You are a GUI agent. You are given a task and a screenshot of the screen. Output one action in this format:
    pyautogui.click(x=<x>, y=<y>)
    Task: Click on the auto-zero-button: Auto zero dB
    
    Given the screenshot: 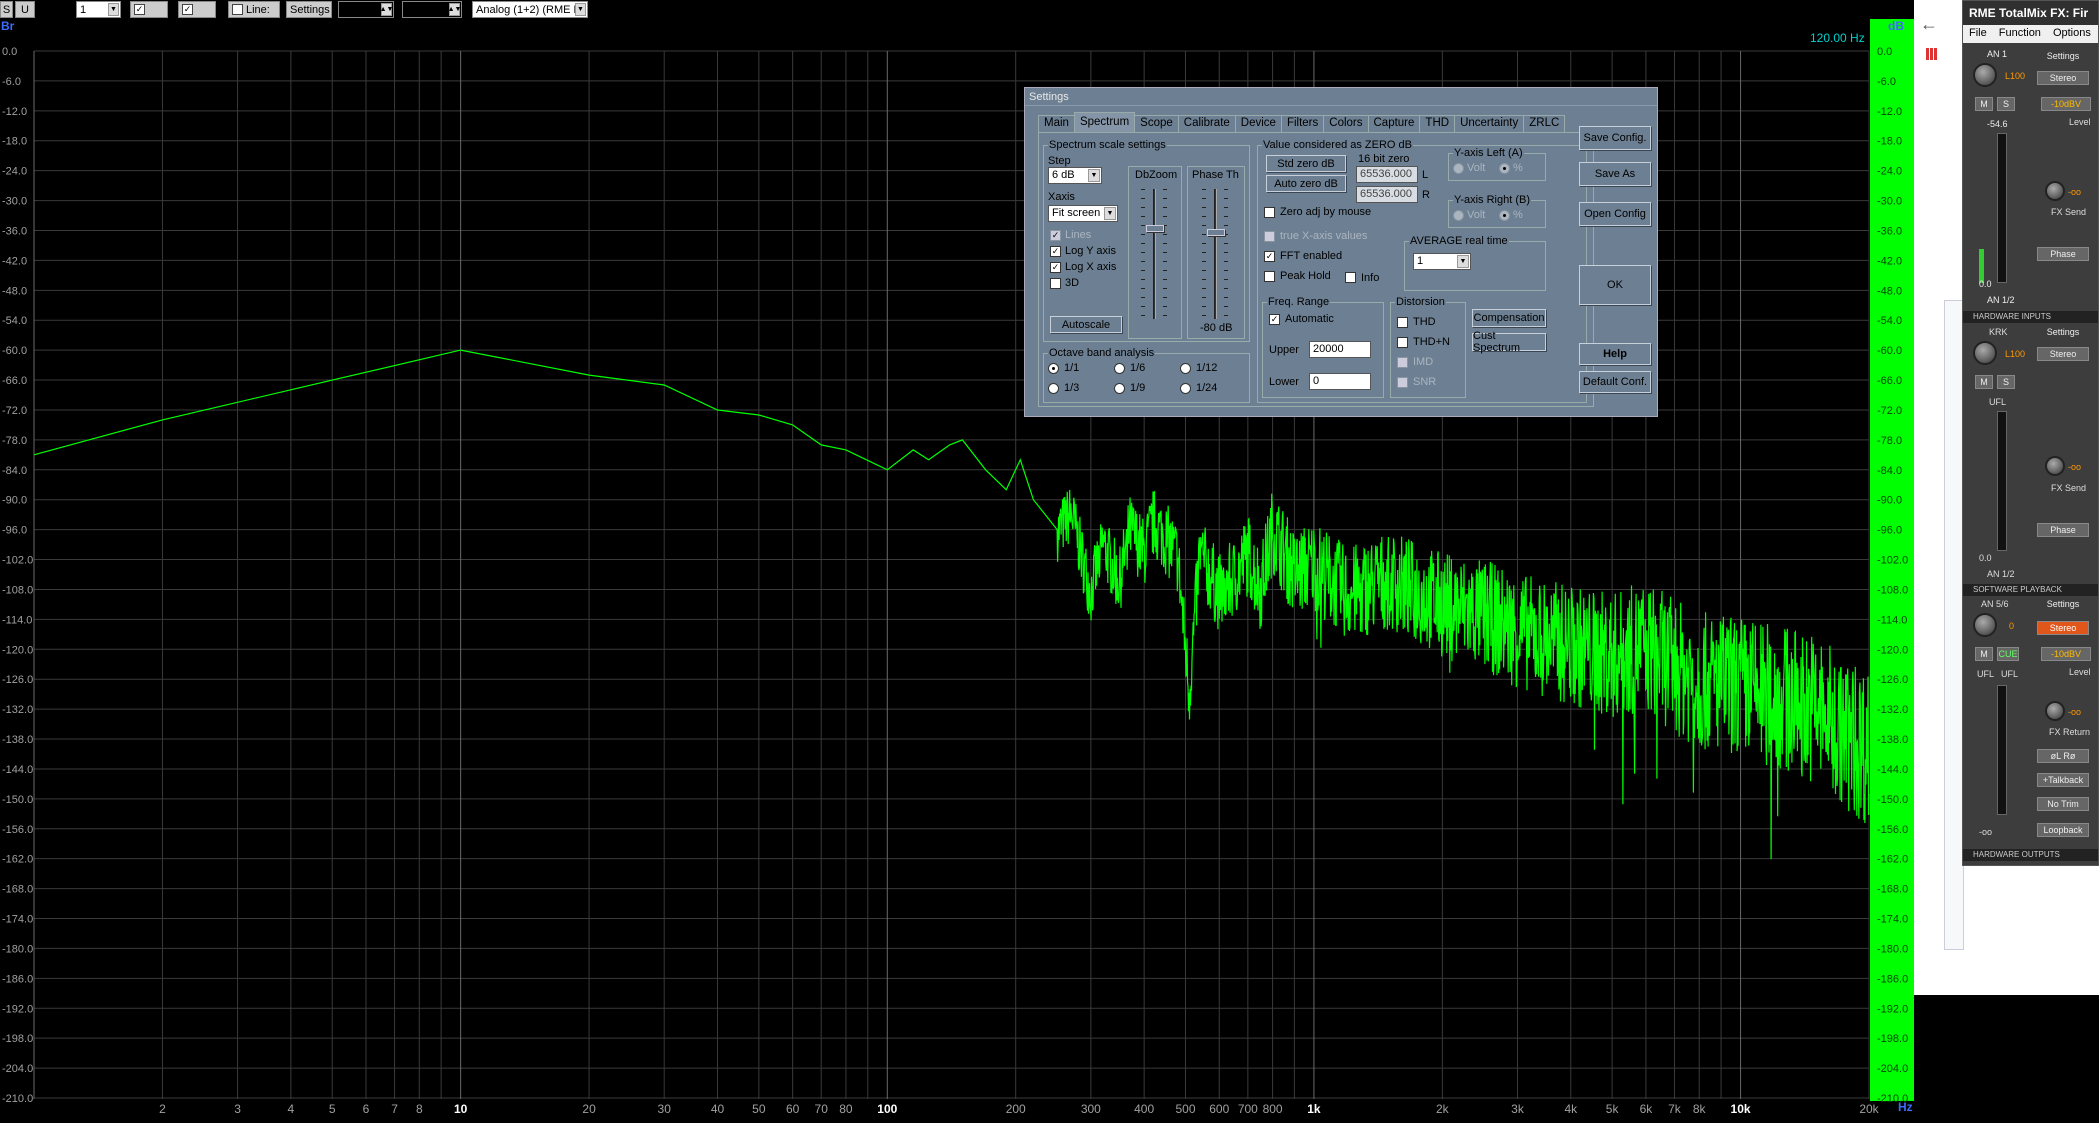 What is the action you would take?
    pyautogui.click(x=1306, y=183)
    